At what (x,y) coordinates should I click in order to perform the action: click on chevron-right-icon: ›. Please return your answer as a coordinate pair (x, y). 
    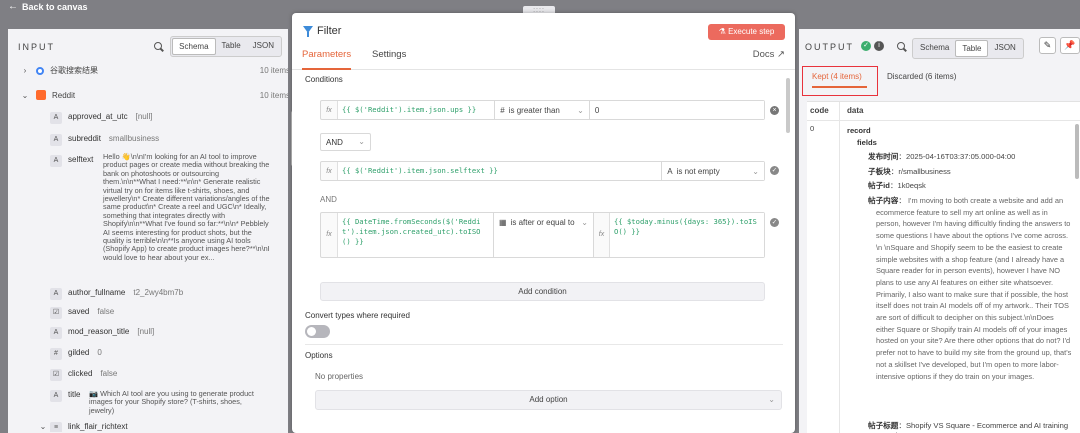
    Looking at the image, I should click on (25, 70).